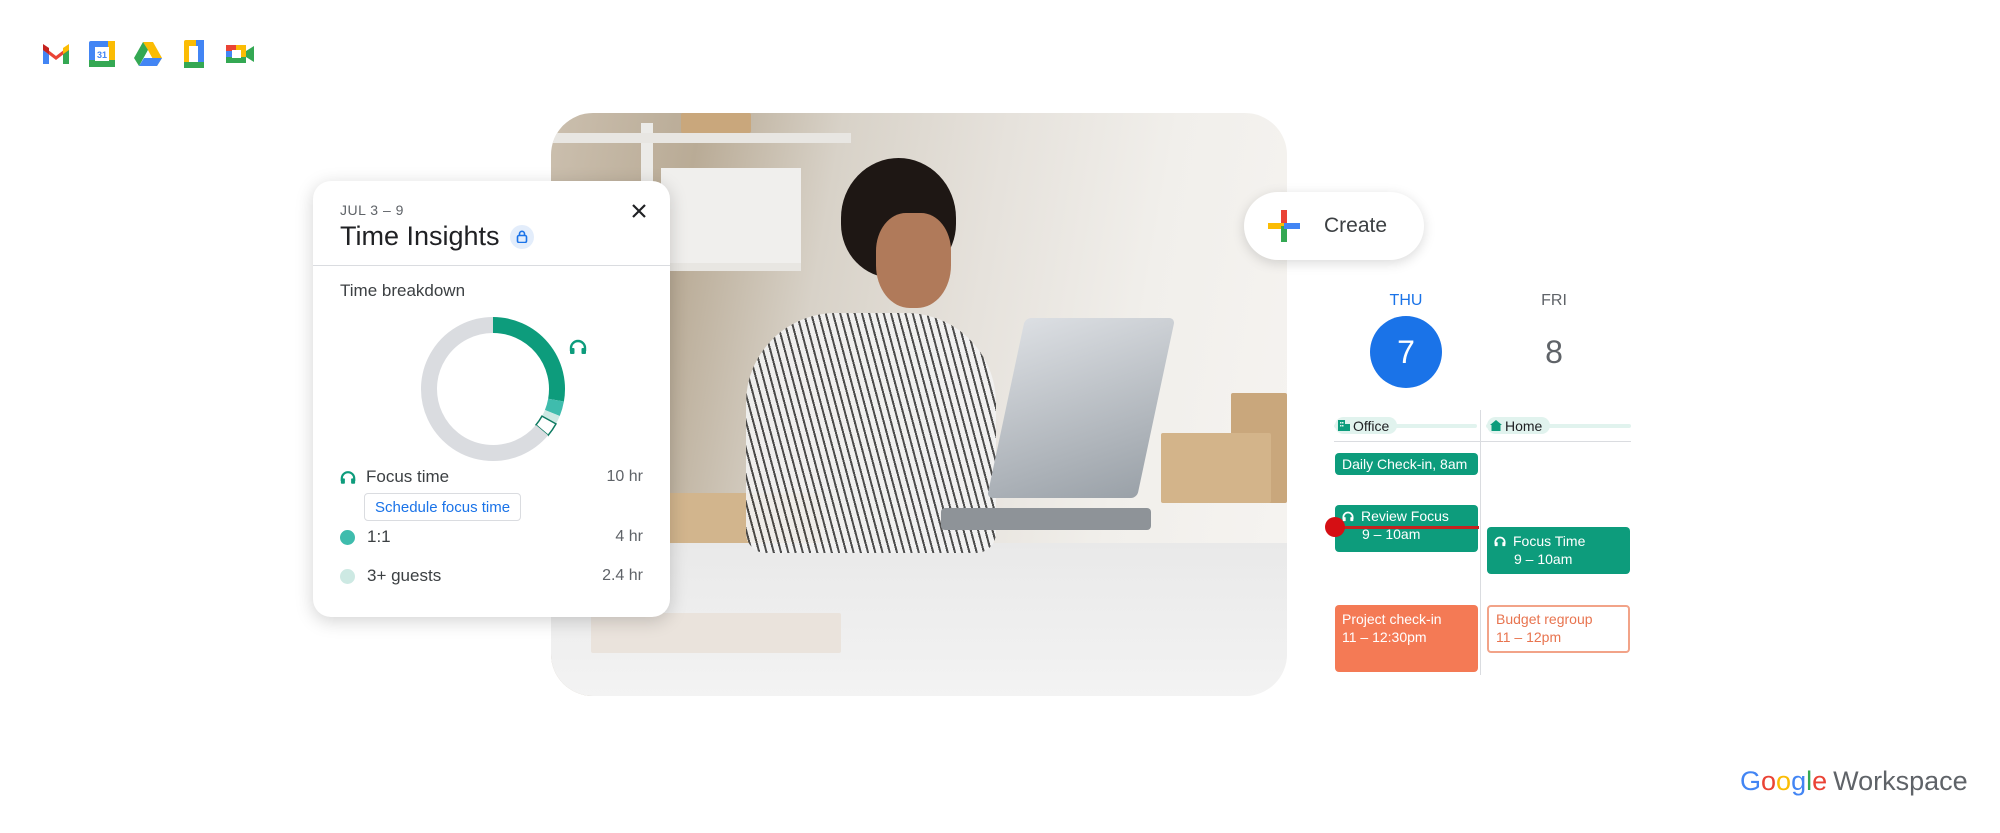 The height and width of the screenshot is (833, 2000). I want to click on google-letter: e, so click(1820, 781).